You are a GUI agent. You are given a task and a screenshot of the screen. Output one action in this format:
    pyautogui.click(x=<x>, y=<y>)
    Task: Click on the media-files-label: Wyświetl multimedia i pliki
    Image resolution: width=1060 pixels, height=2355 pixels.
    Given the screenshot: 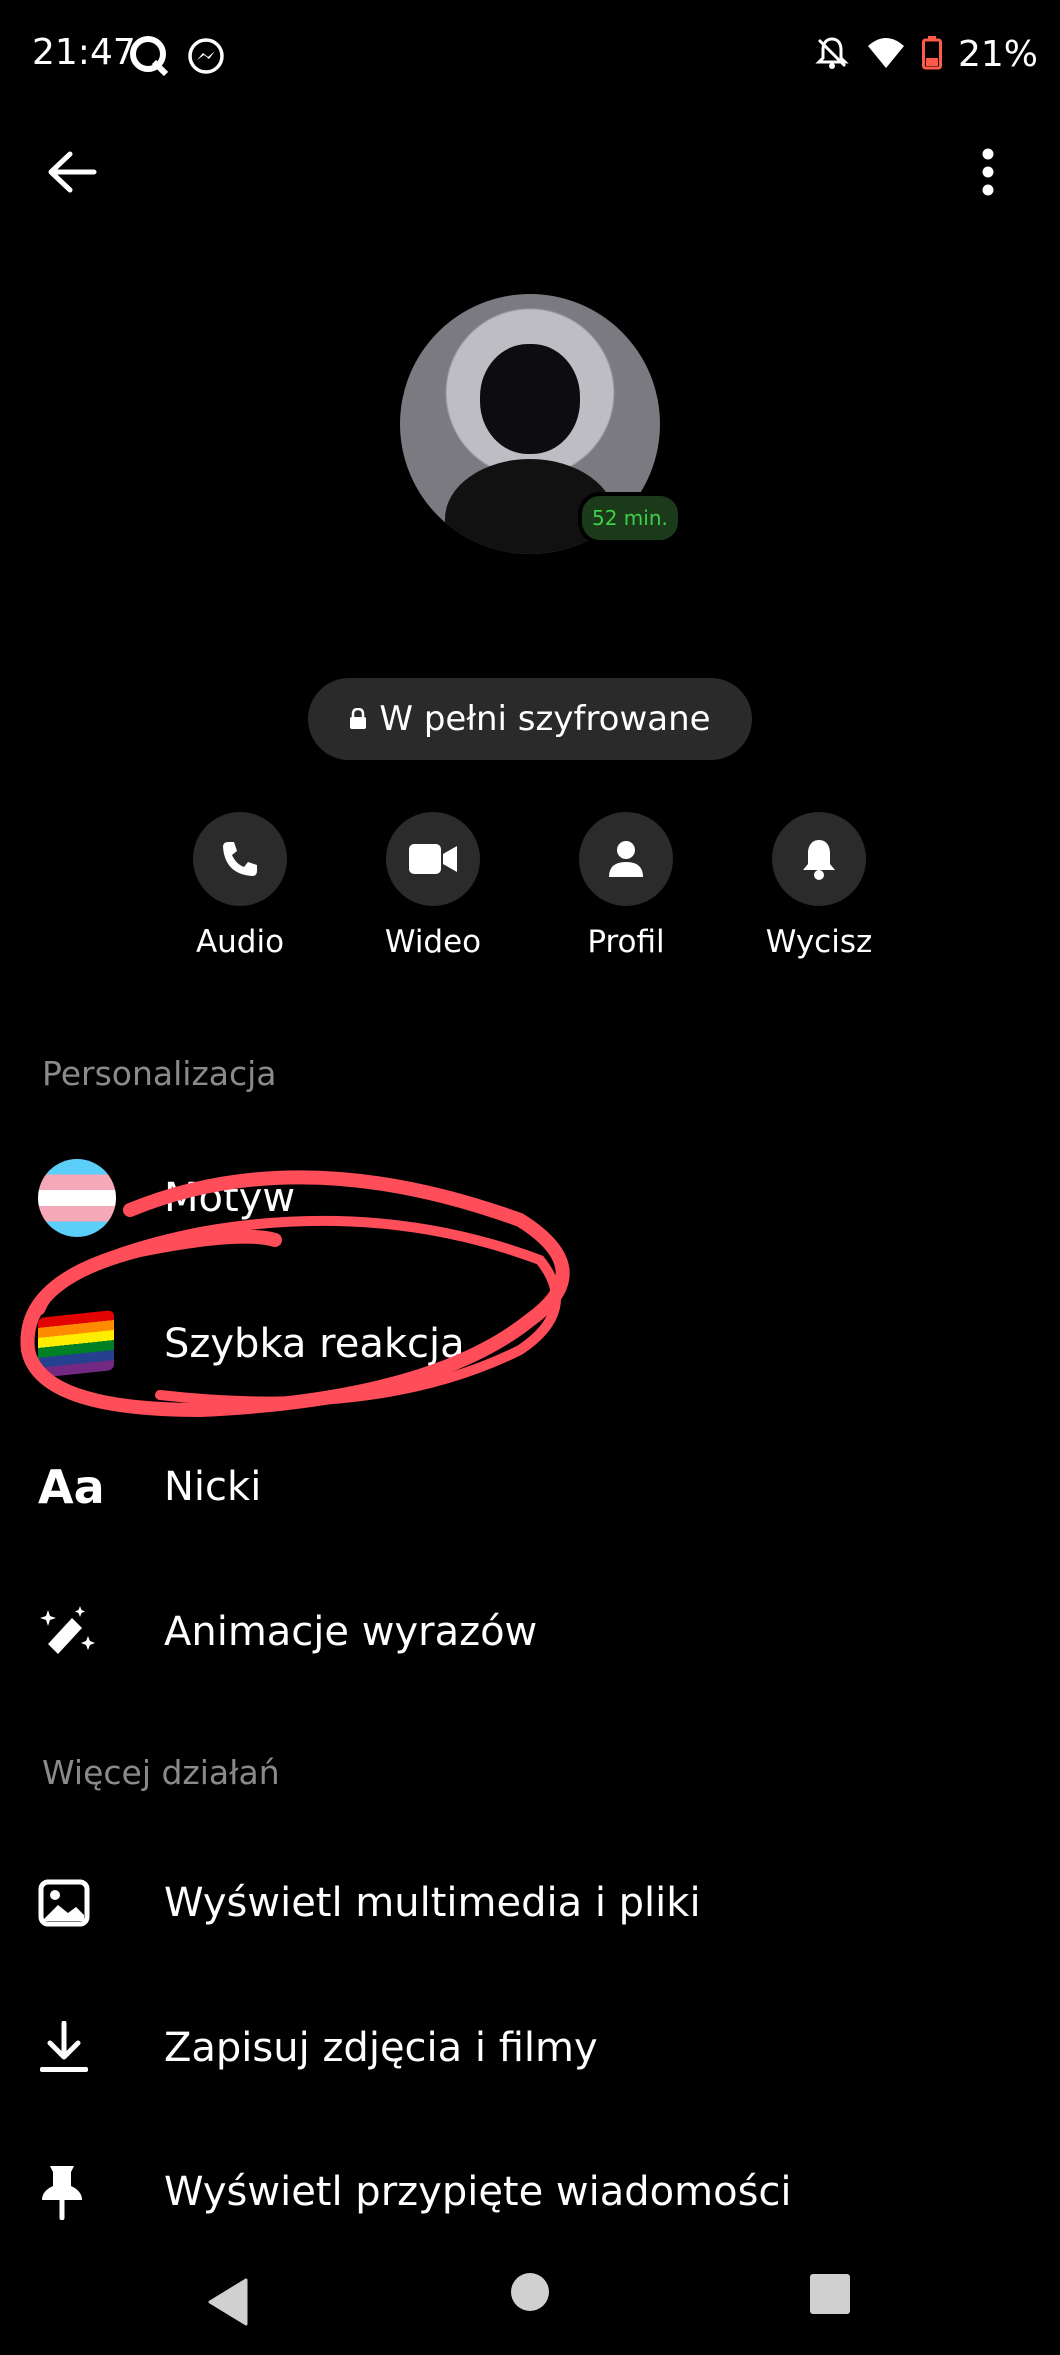 What is the action you would take?
    pyautogui.click(x=432, y=1903)
    